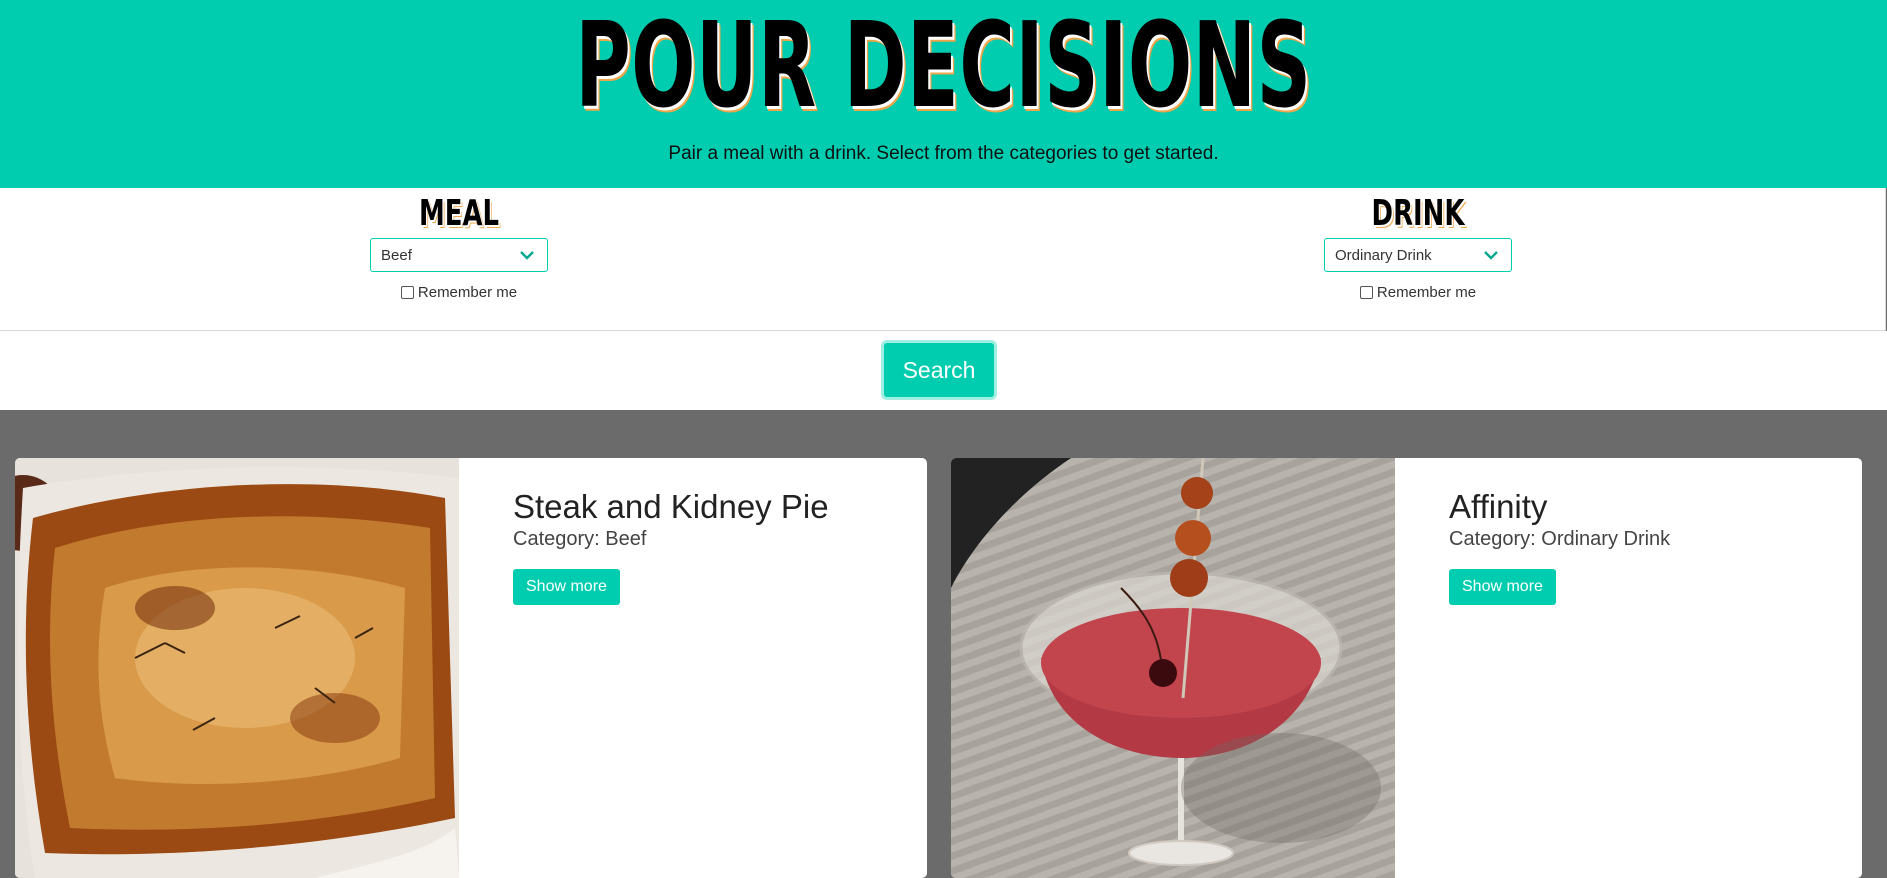  I want to click on drink-category-value: Ordinary Drink, so click(1383, 255).